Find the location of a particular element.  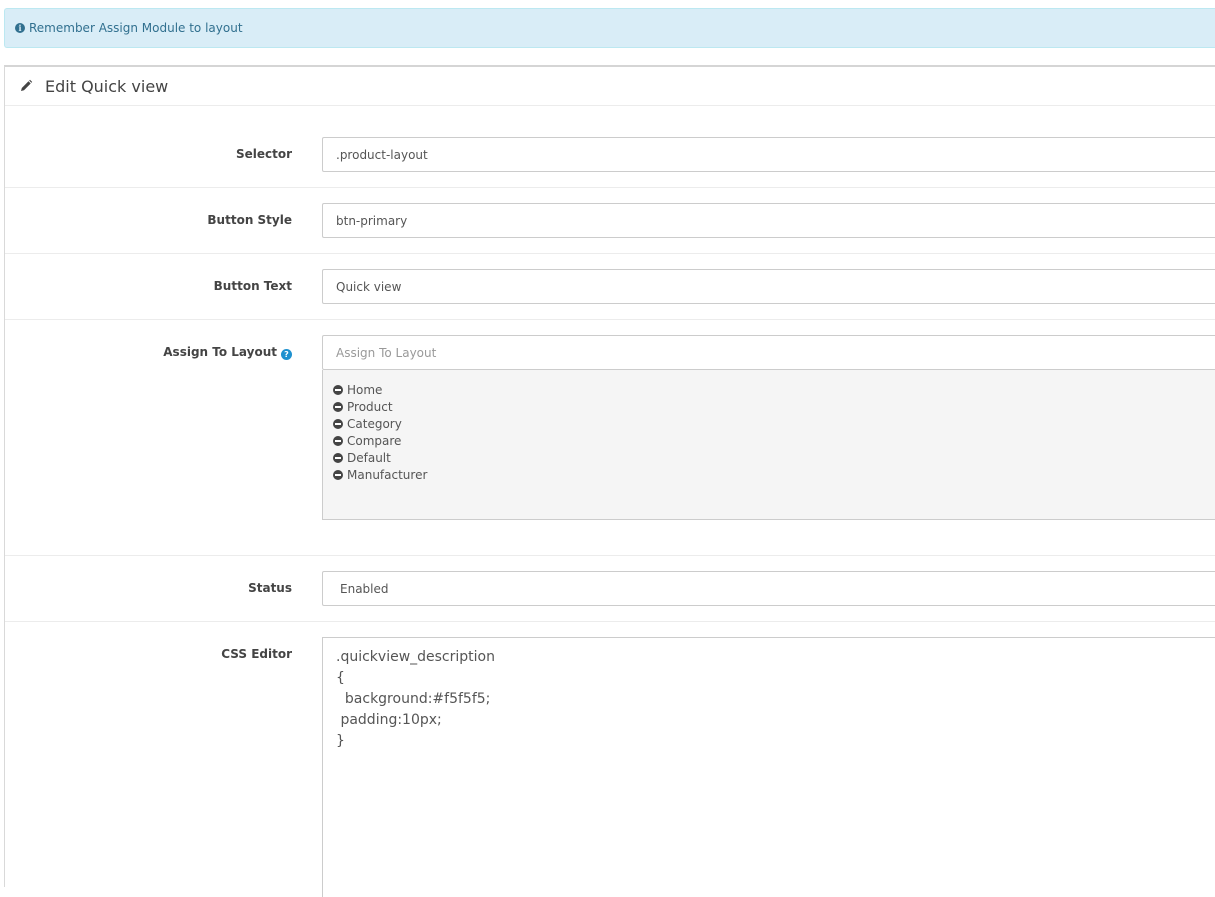

css-editor-label: CSS Editor is located at coordinates (256, 654).